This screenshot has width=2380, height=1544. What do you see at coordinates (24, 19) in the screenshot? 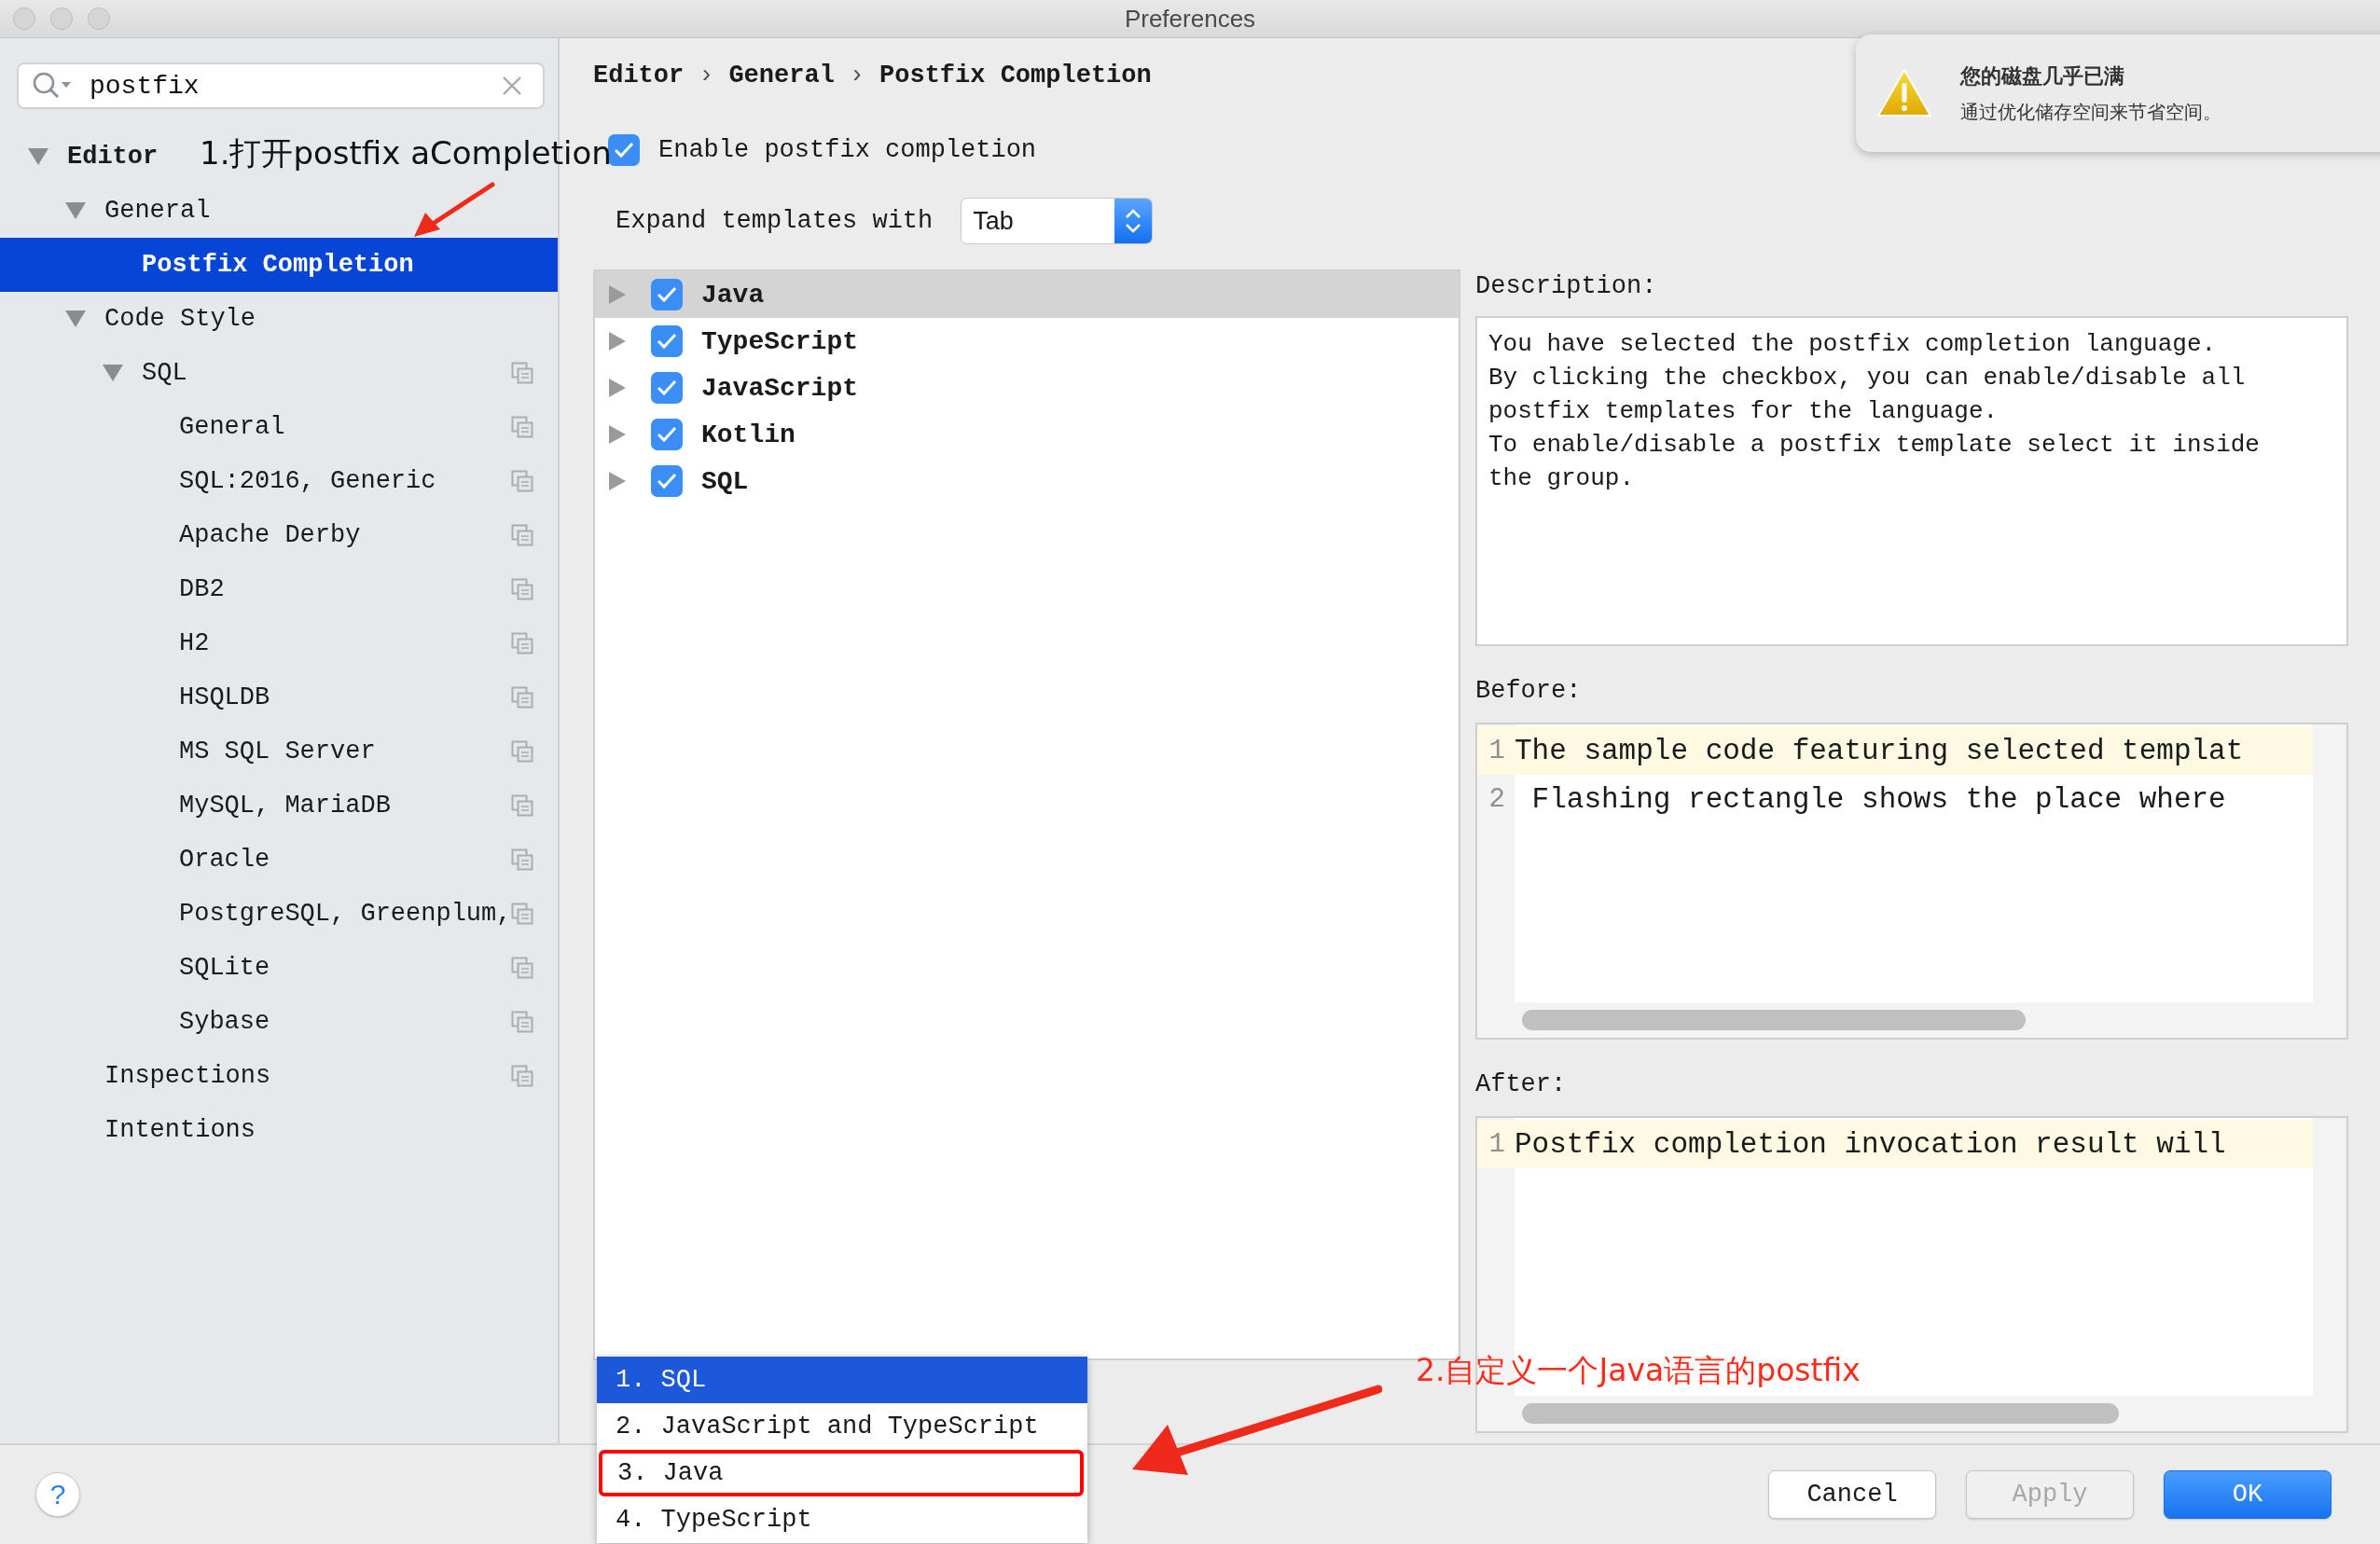
I see `window-close-button` at bounding box center [24, 19].